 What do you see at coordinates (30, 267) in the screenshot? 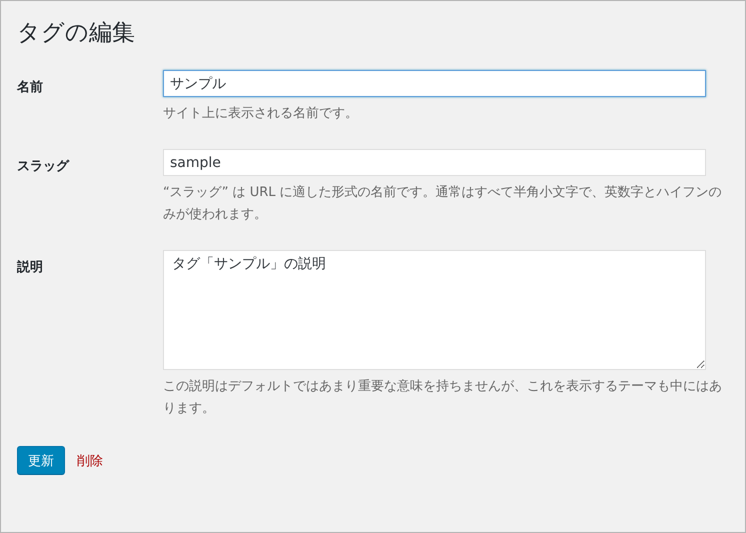
I see `field-label: 説明` at bounding box center [30, 267].